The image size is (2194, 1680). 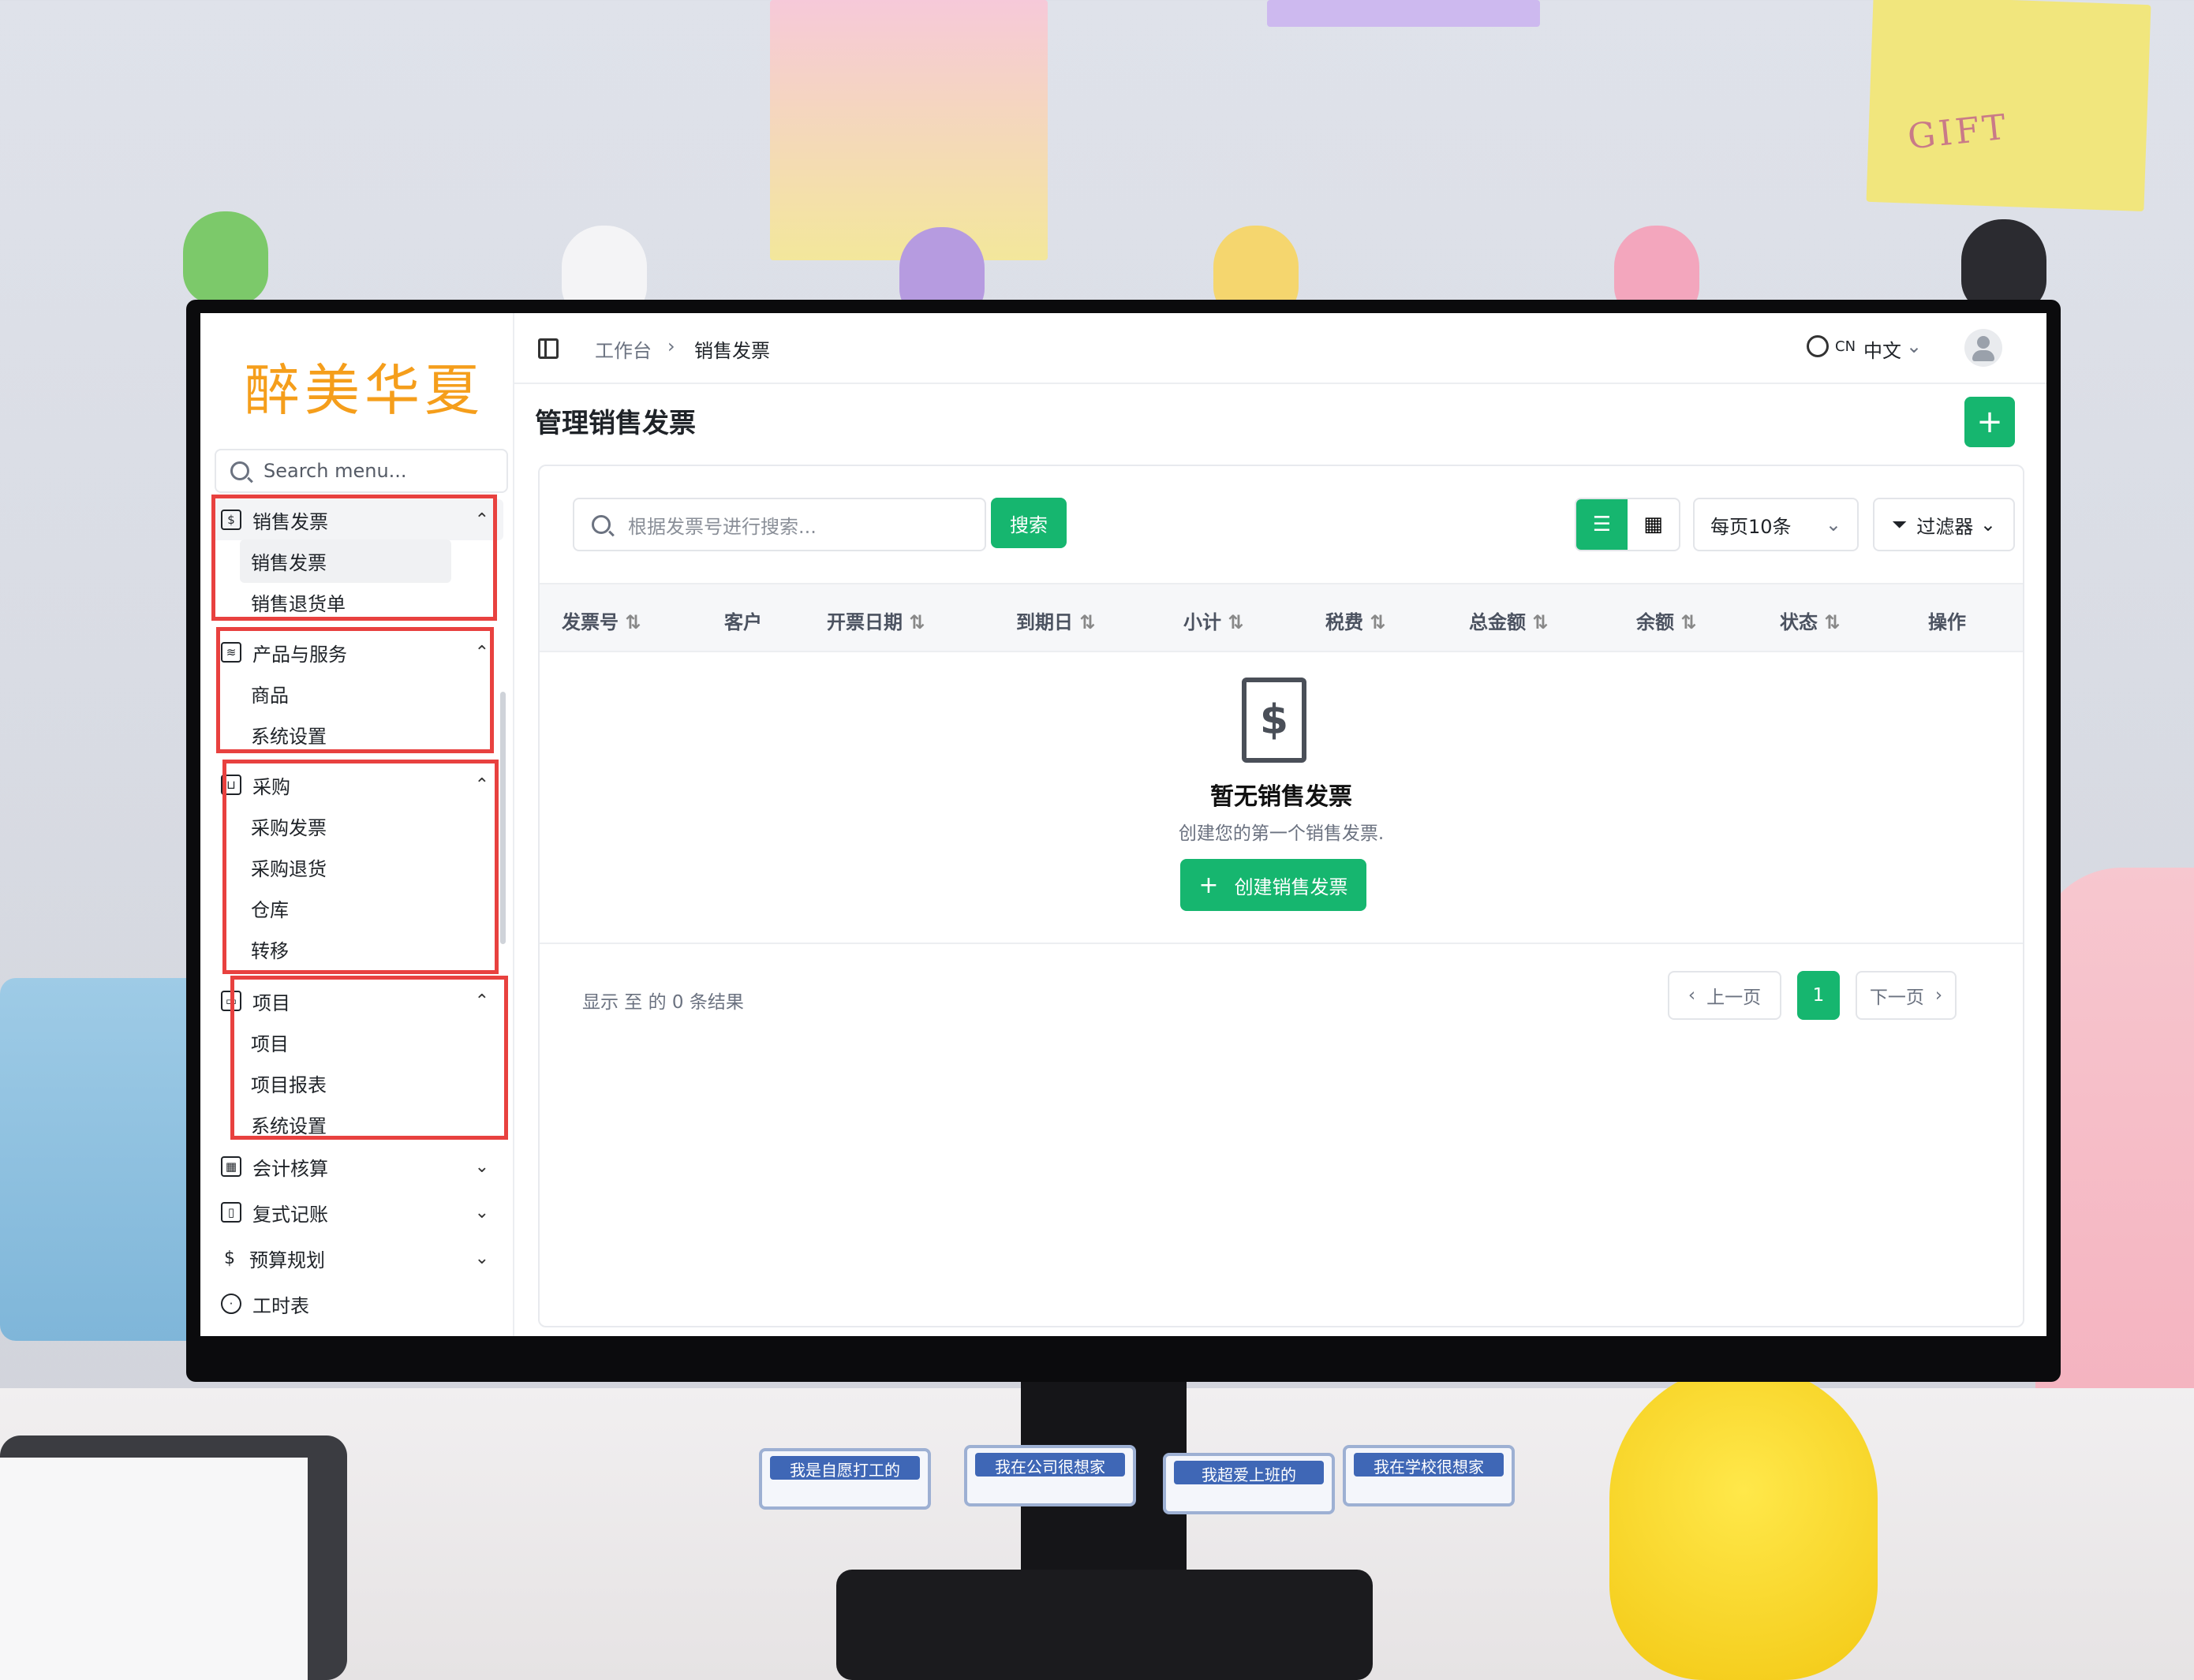 I want to click on column-header: 到期日 ⇅, so click(x=1056, y=620).